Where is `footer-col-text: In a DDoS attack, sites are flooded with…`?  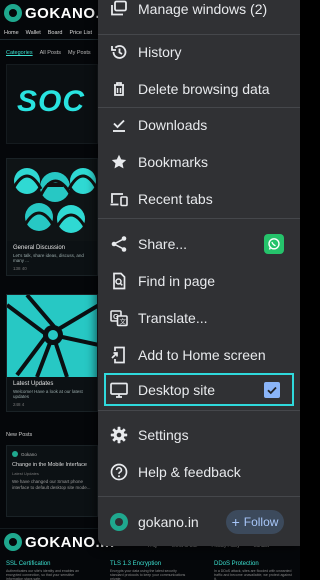
footer-col-text: In a DDoS attack, sites are flooded with… is located at coordinates (253, 574).